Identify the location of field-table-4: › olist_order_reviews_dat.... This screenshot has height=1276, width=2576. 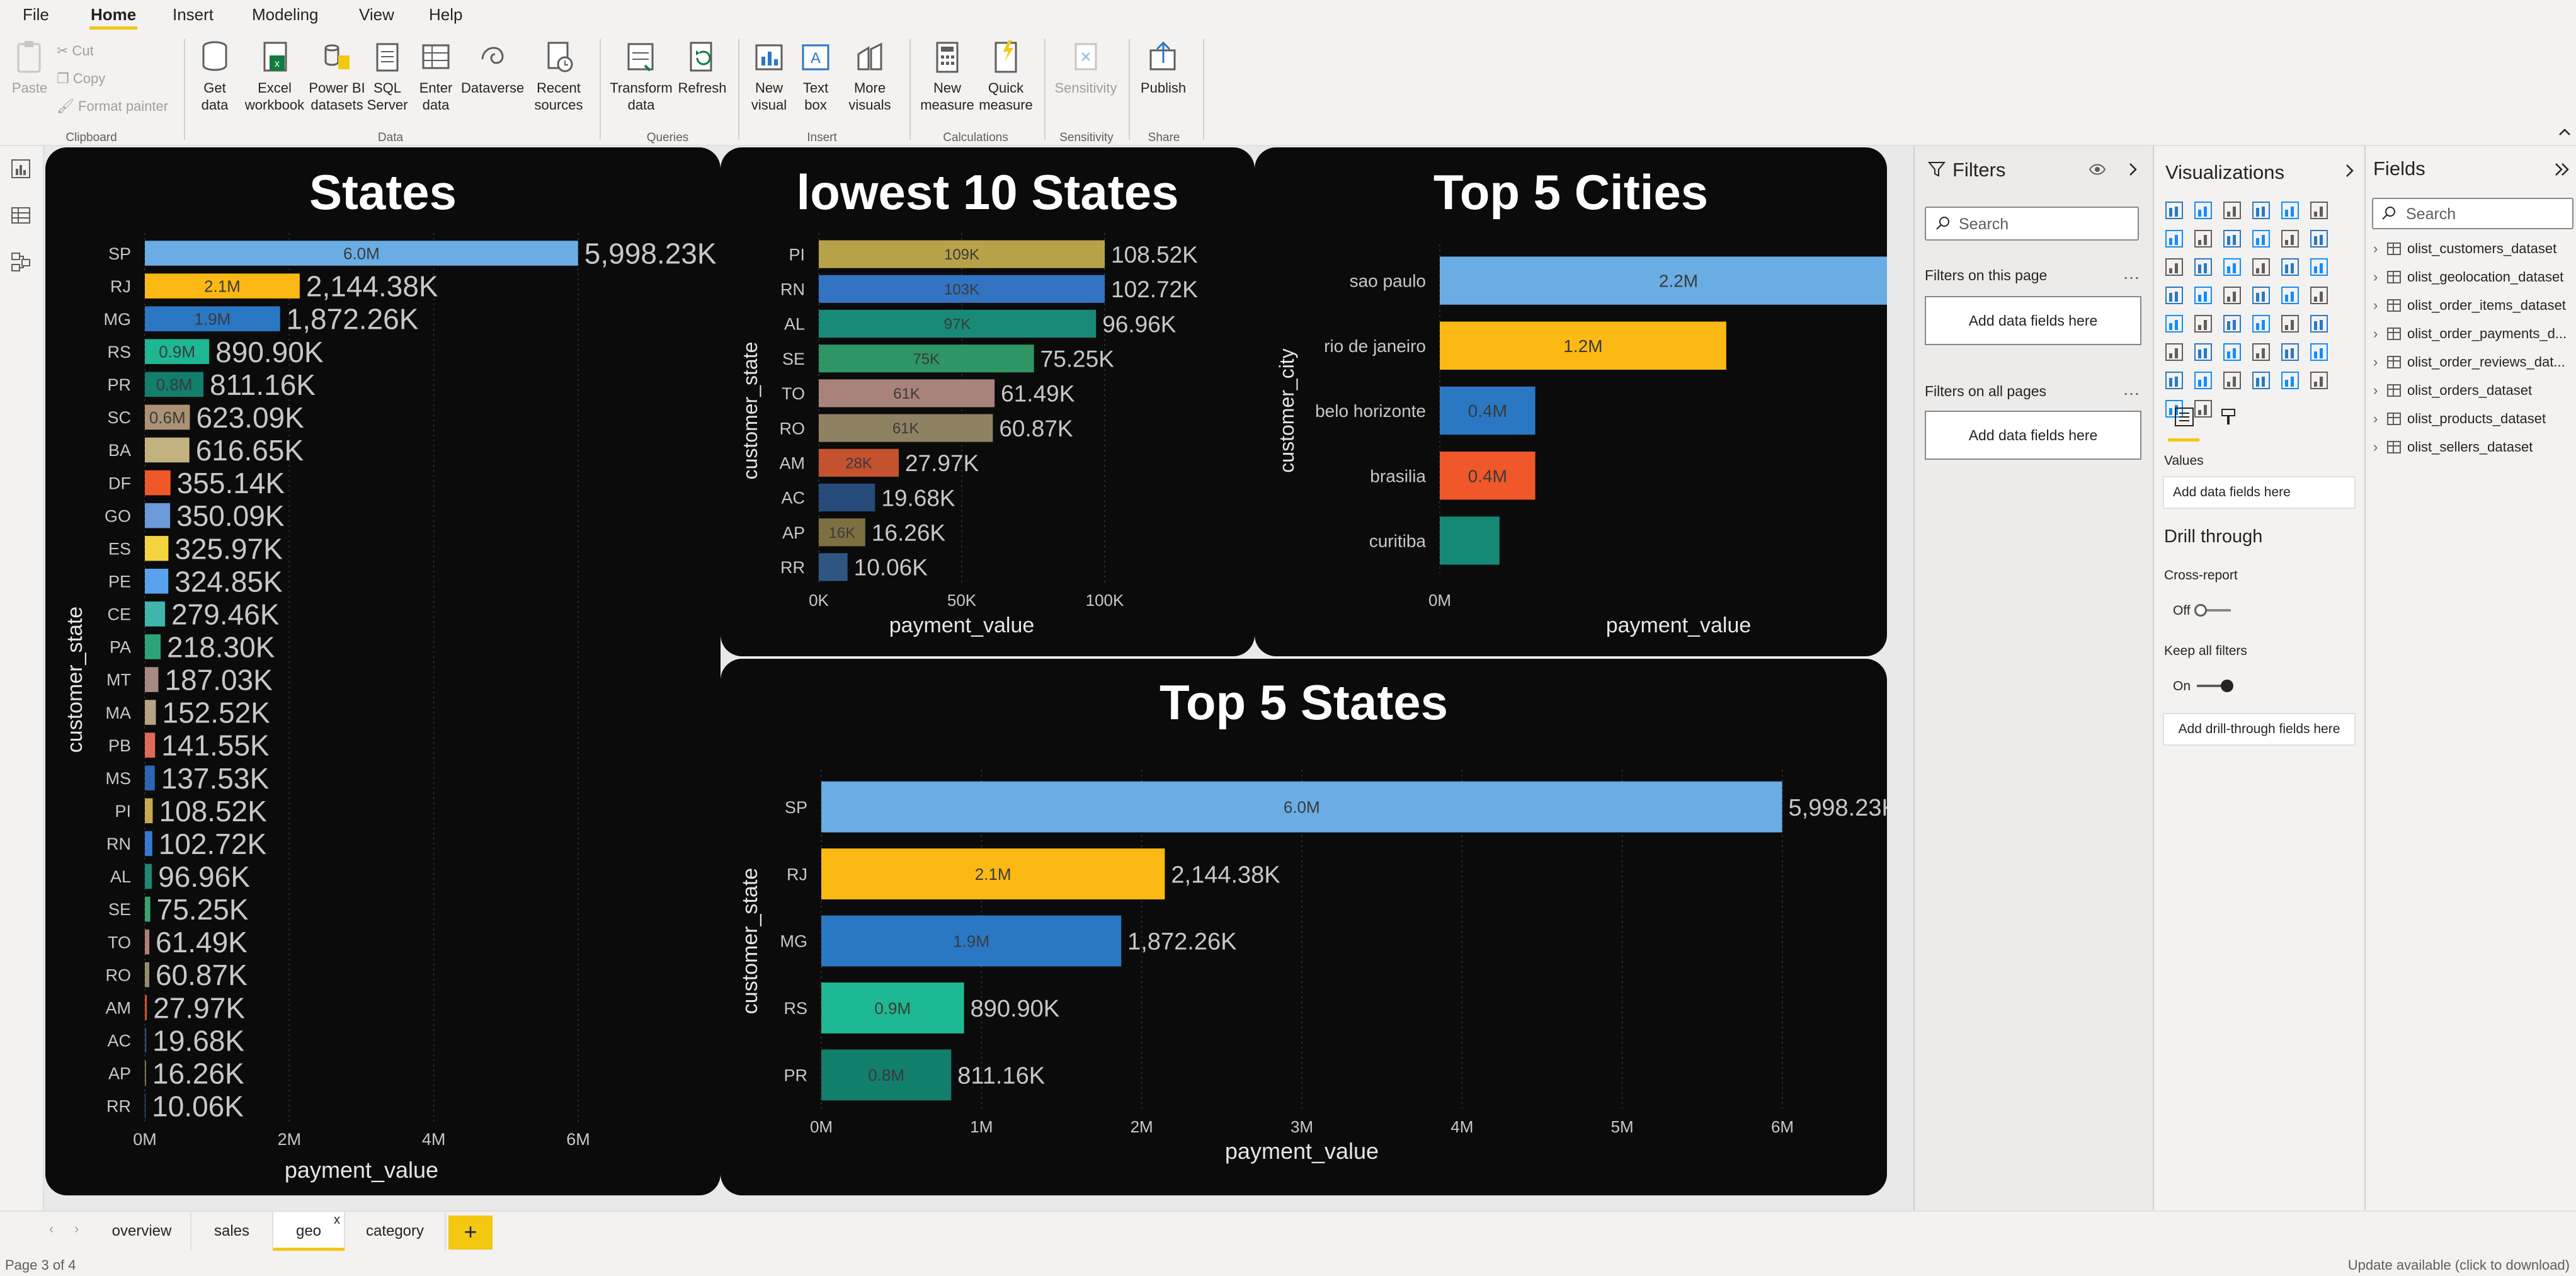
(2469, 363).